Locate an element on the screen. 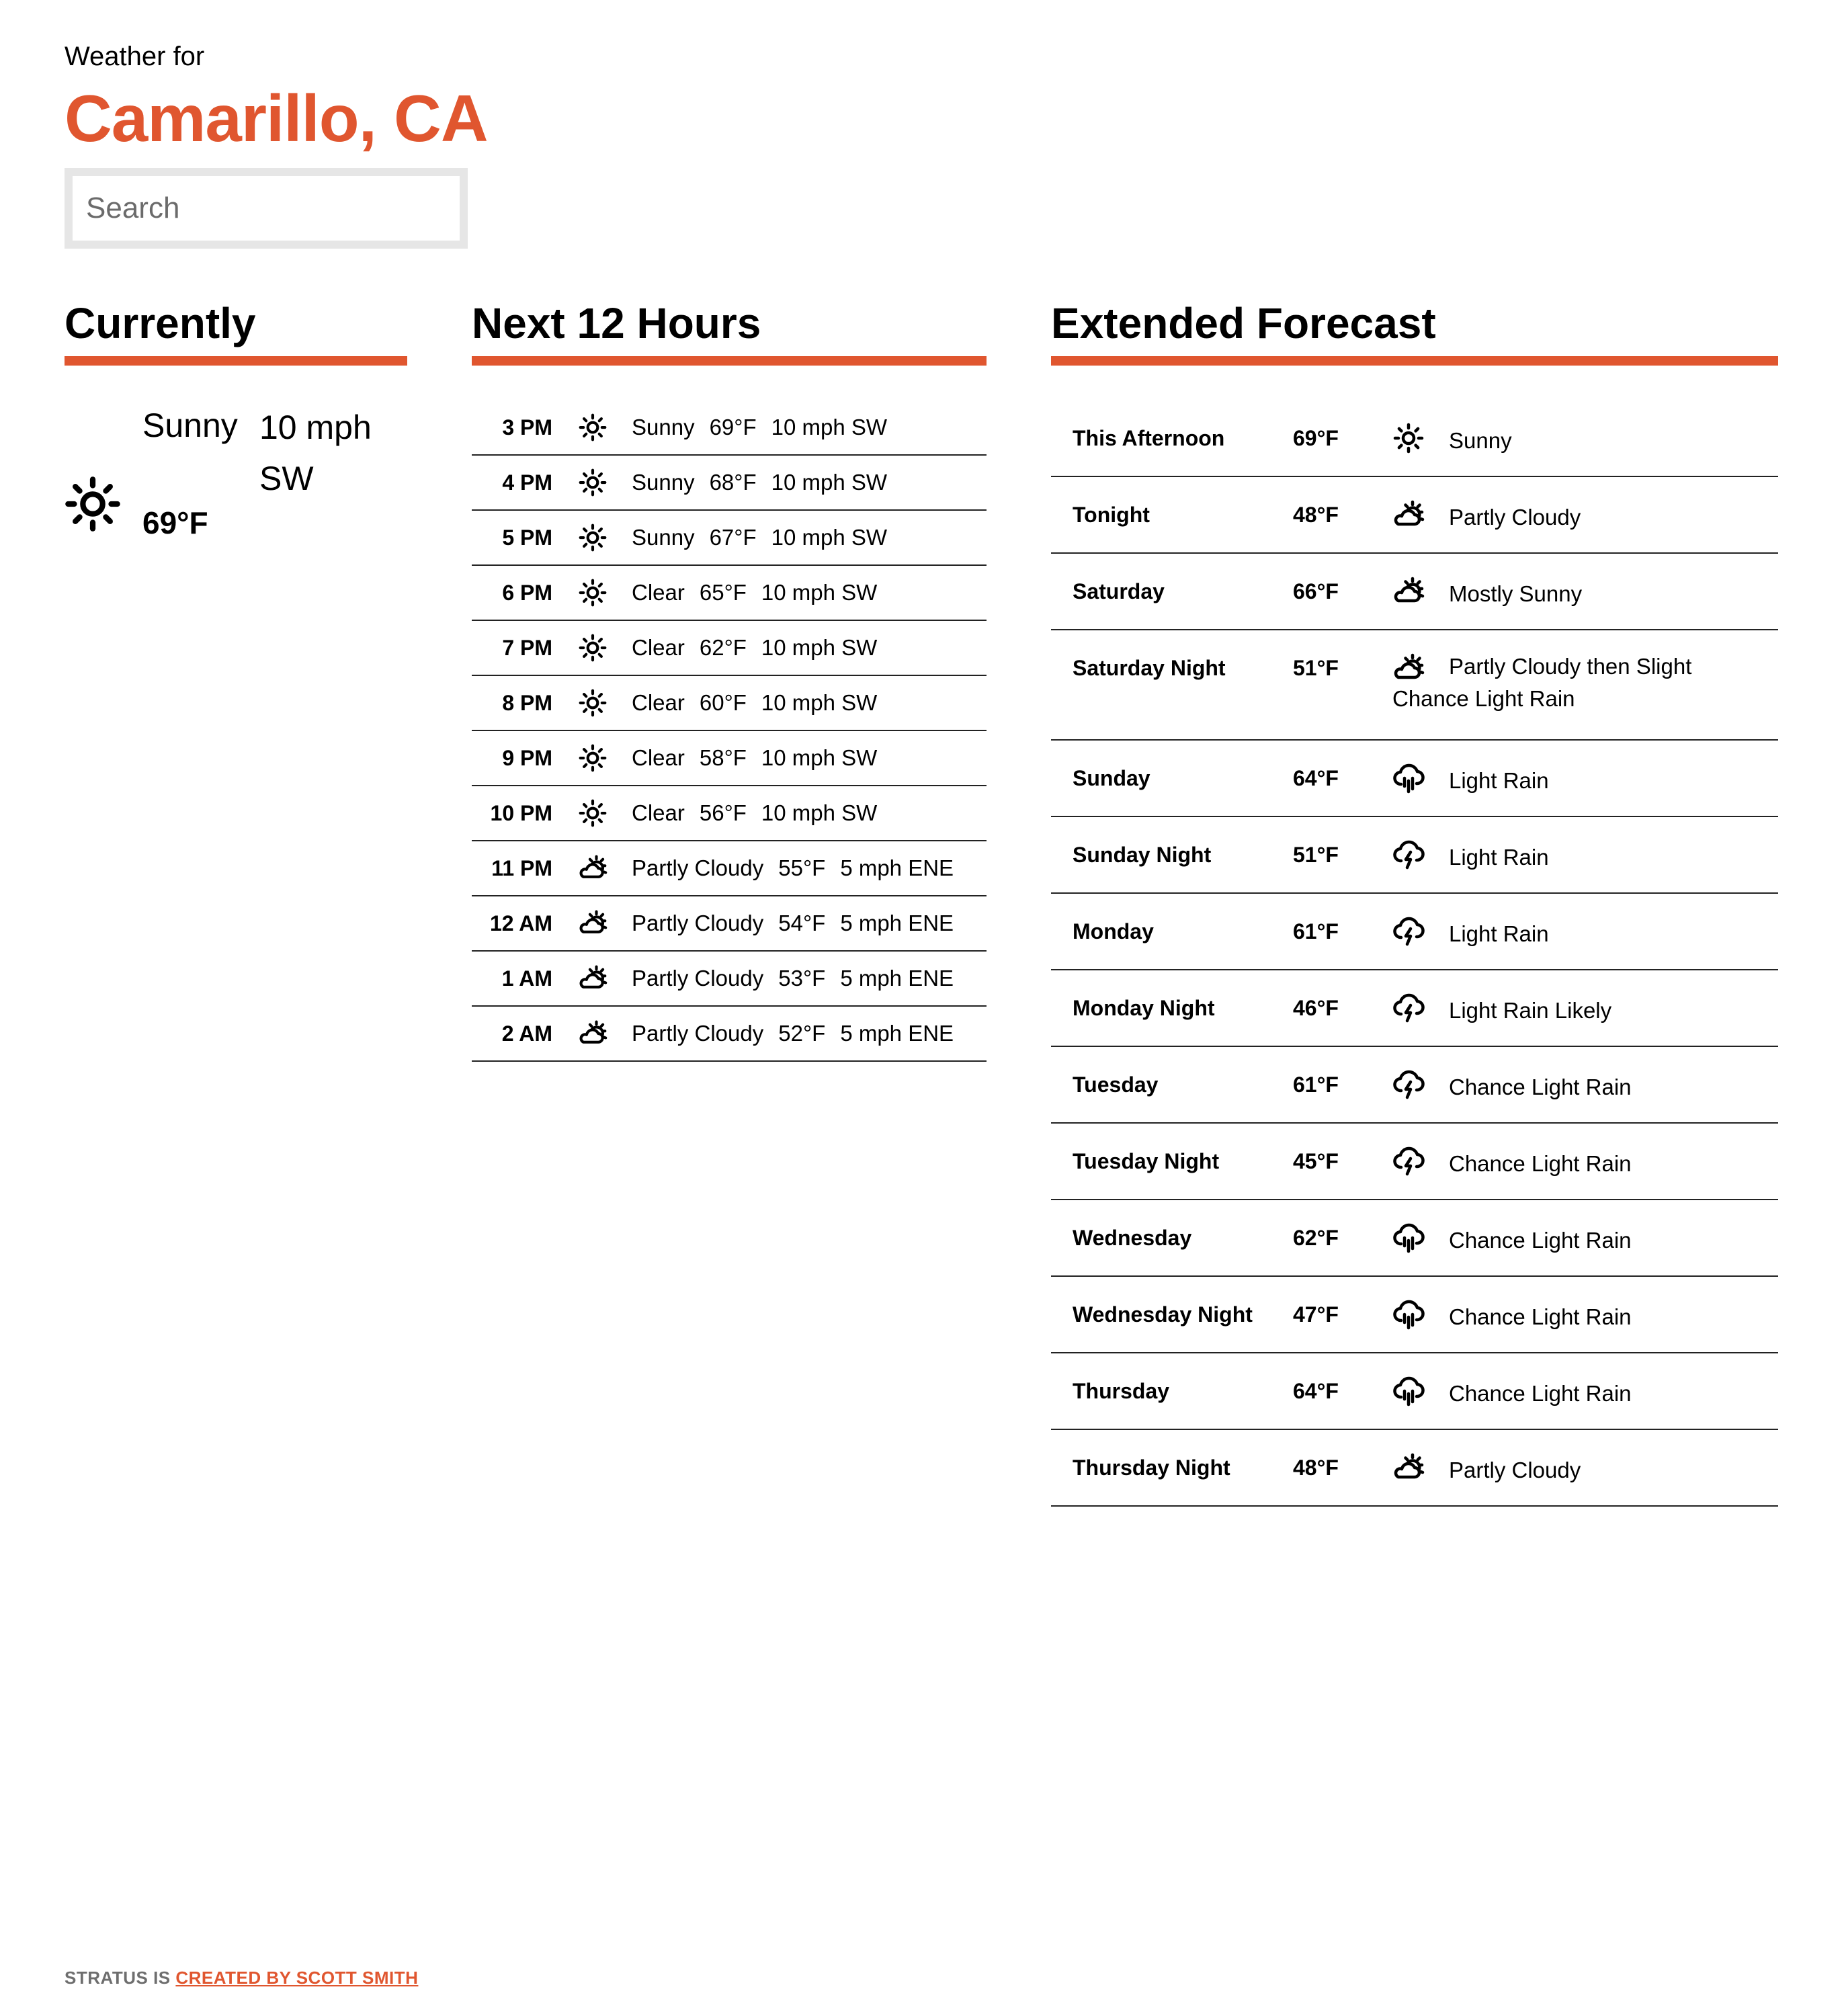 The width and height of the screenshot is (1844, 2016). current-temperature: 69°F is located at coordinates (175, 522).